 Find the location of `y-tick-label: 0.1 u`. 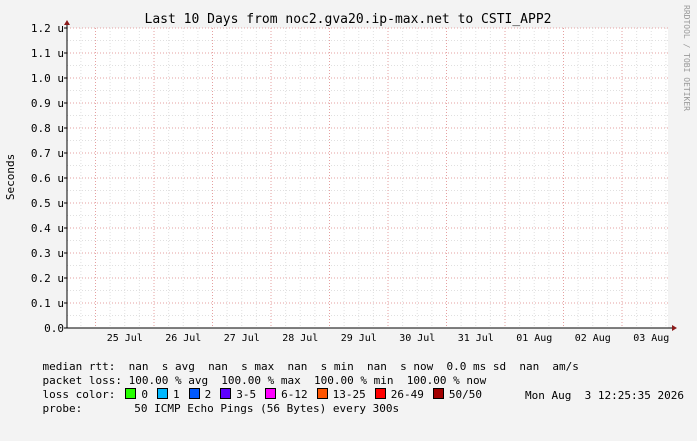

y-tick-label: 0.1 u is located at coordinates (47, 303).